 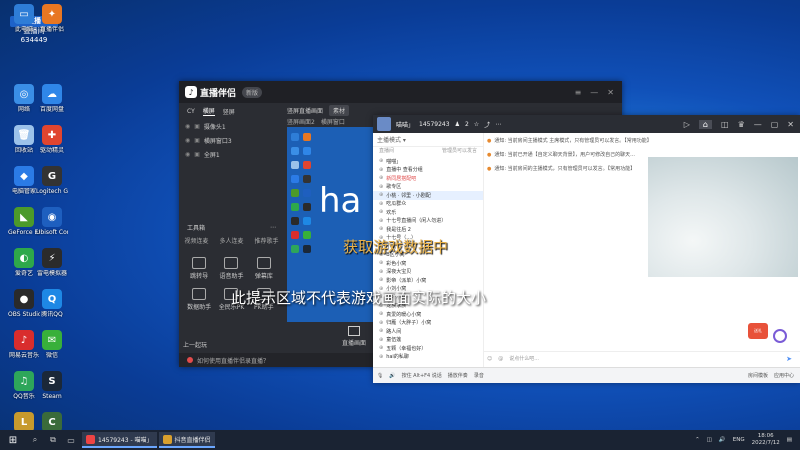 I want to click on room-template: 房间模板, so click(x=758, y=375).